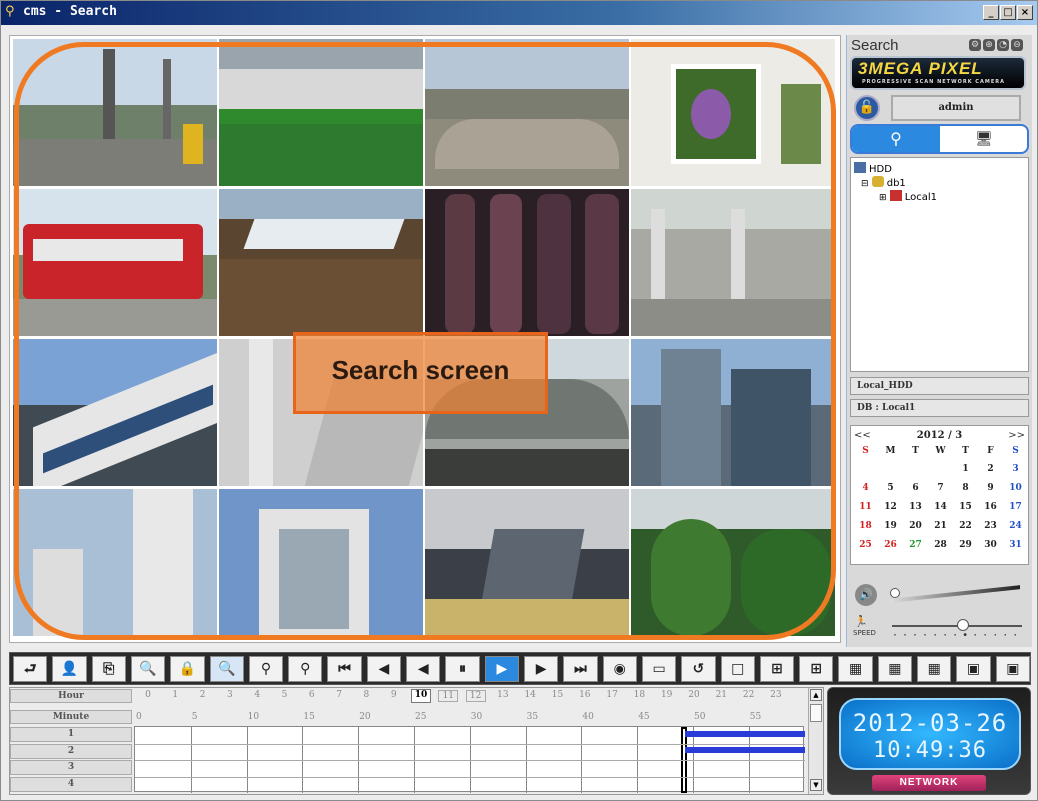 The height and width of the screenshot is (801, 1038). Describe the element at coordinates (203, 695) in the screenshot. I see `hour-cell: 2` at that location.